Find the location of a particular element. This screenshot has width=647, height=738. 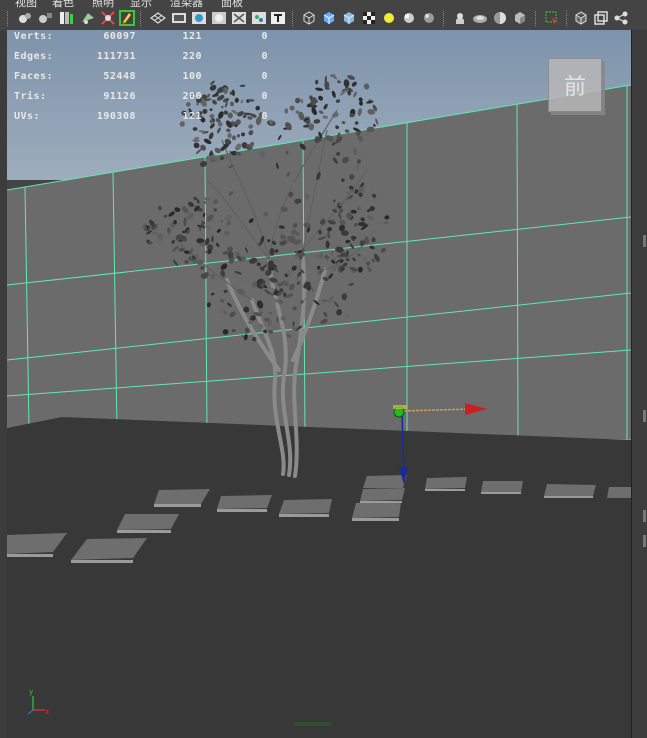

gate-mask-icon is located at coordinates (219, 18).